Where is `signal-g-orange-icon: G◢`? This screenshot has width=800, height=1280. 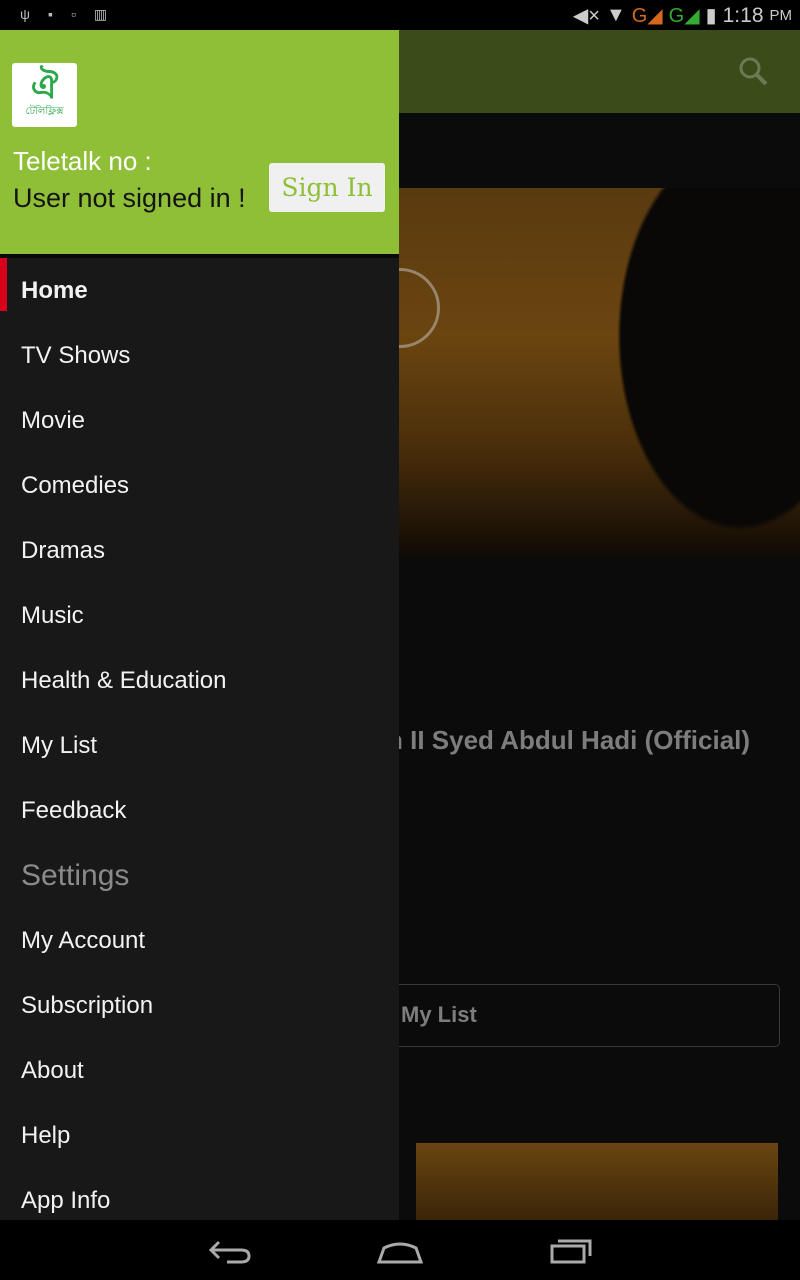 signal-g-orange-icon: G◢ is located at coordinates (647, 16).